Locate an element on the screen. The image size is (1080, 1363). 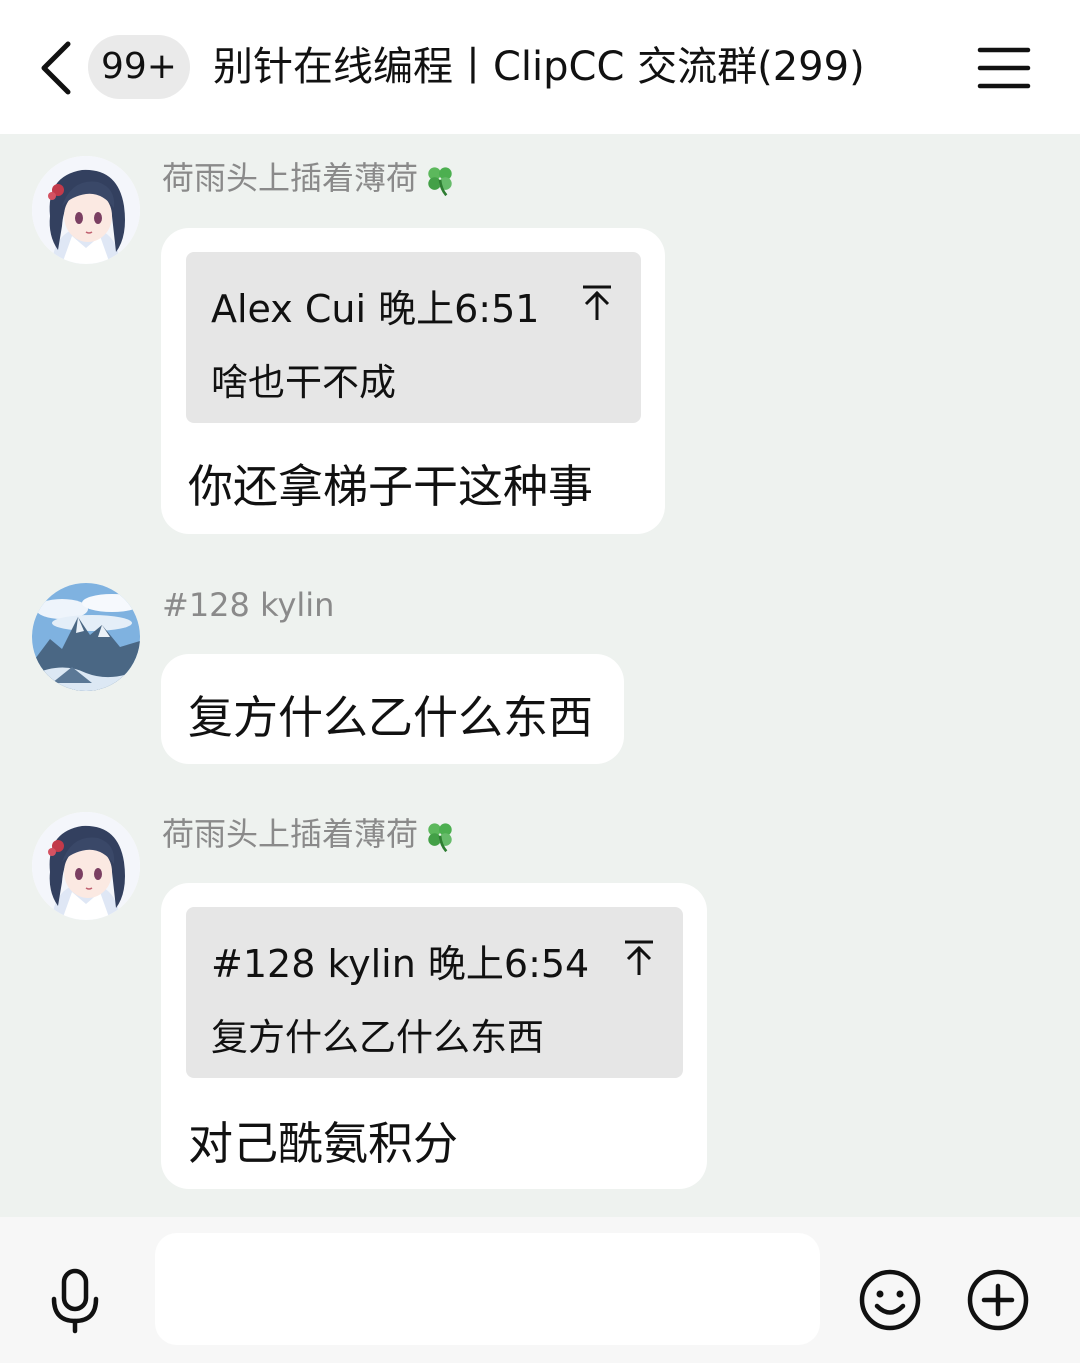
plus-circle-icon is located at coordinates (998, 1300).